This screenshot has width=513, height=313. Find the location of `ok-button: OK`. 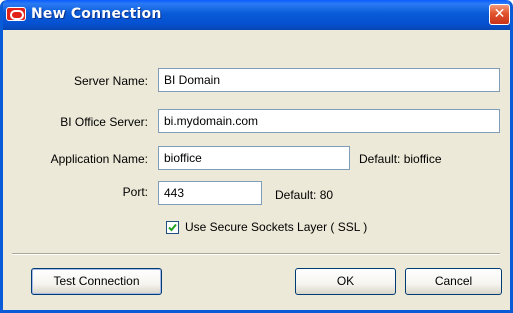

ok-button: OK is located at coordinates (345, 281).